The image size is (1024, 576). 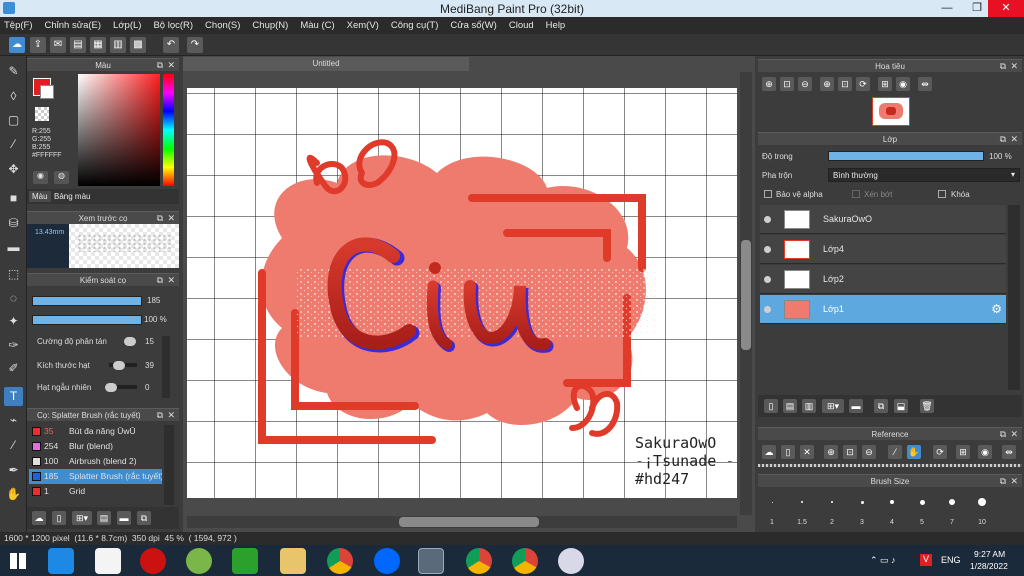 What do you see at coordinates (47, 92) in the screenshot?
I see `secondary-color-swatch` at bounding box center [47, 92].